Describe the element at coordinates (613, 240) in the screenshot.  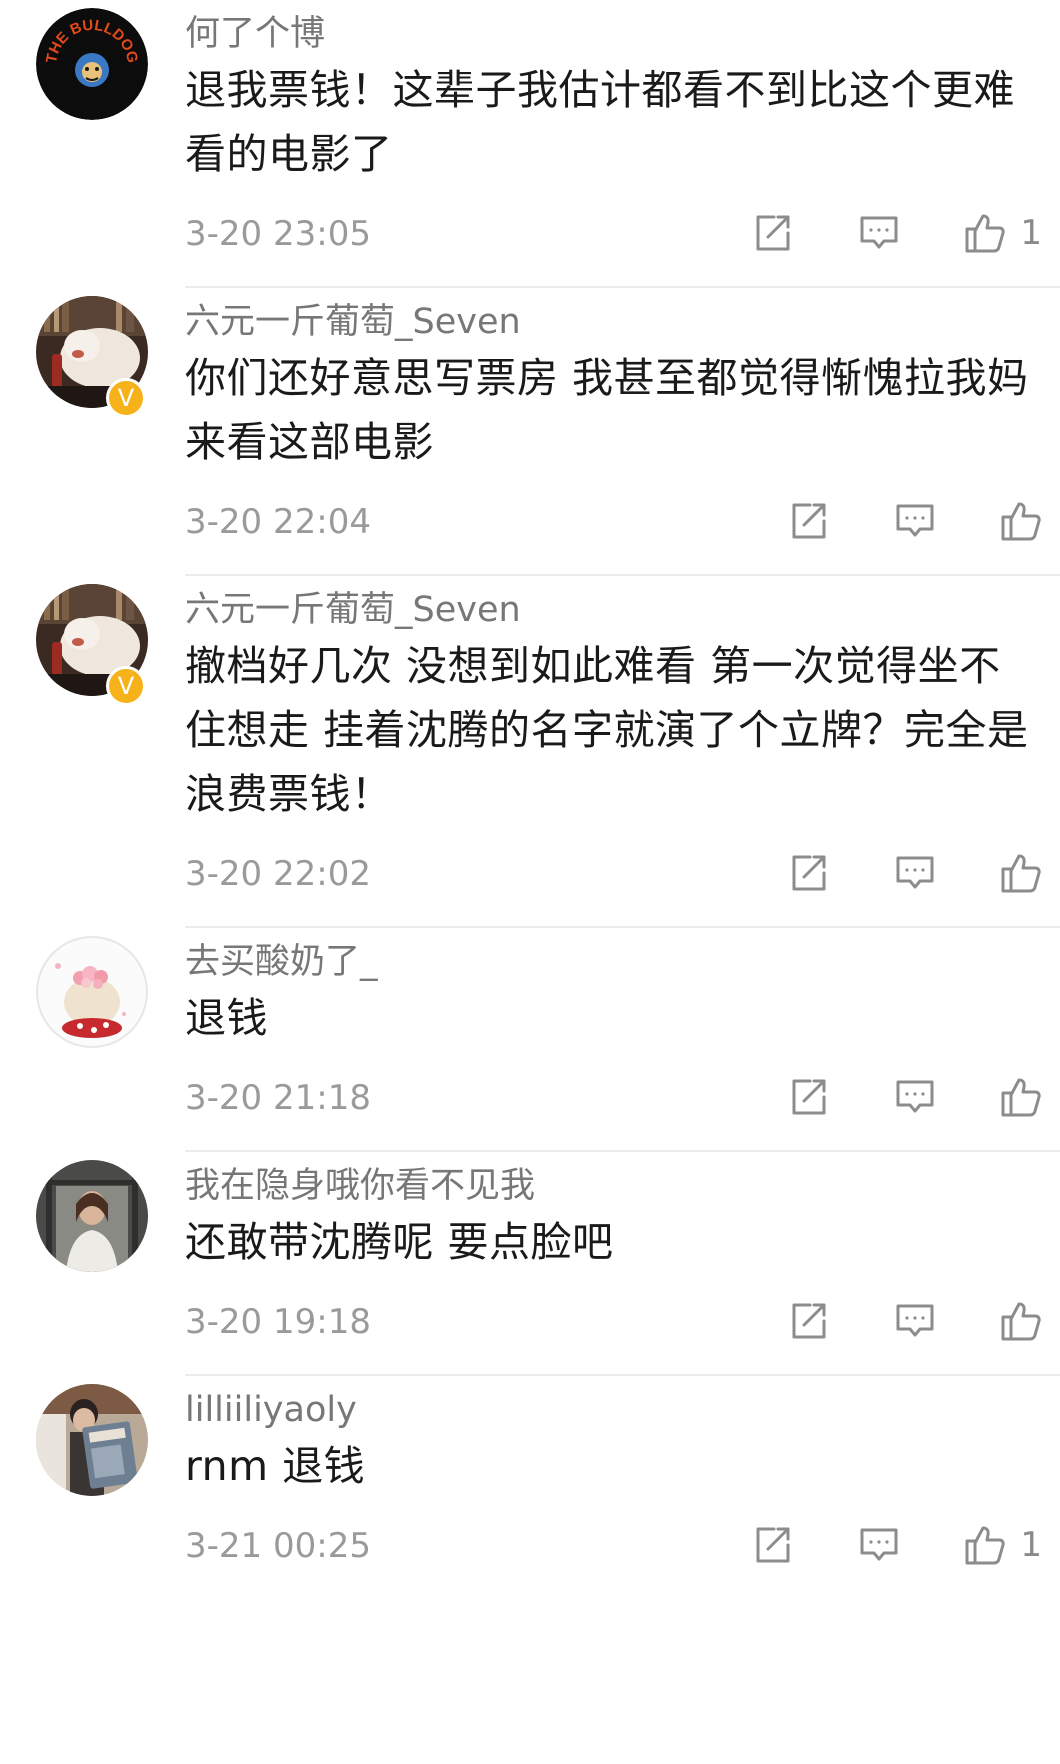
I see `comment-meta: 3-20 23:05 1` at that location.